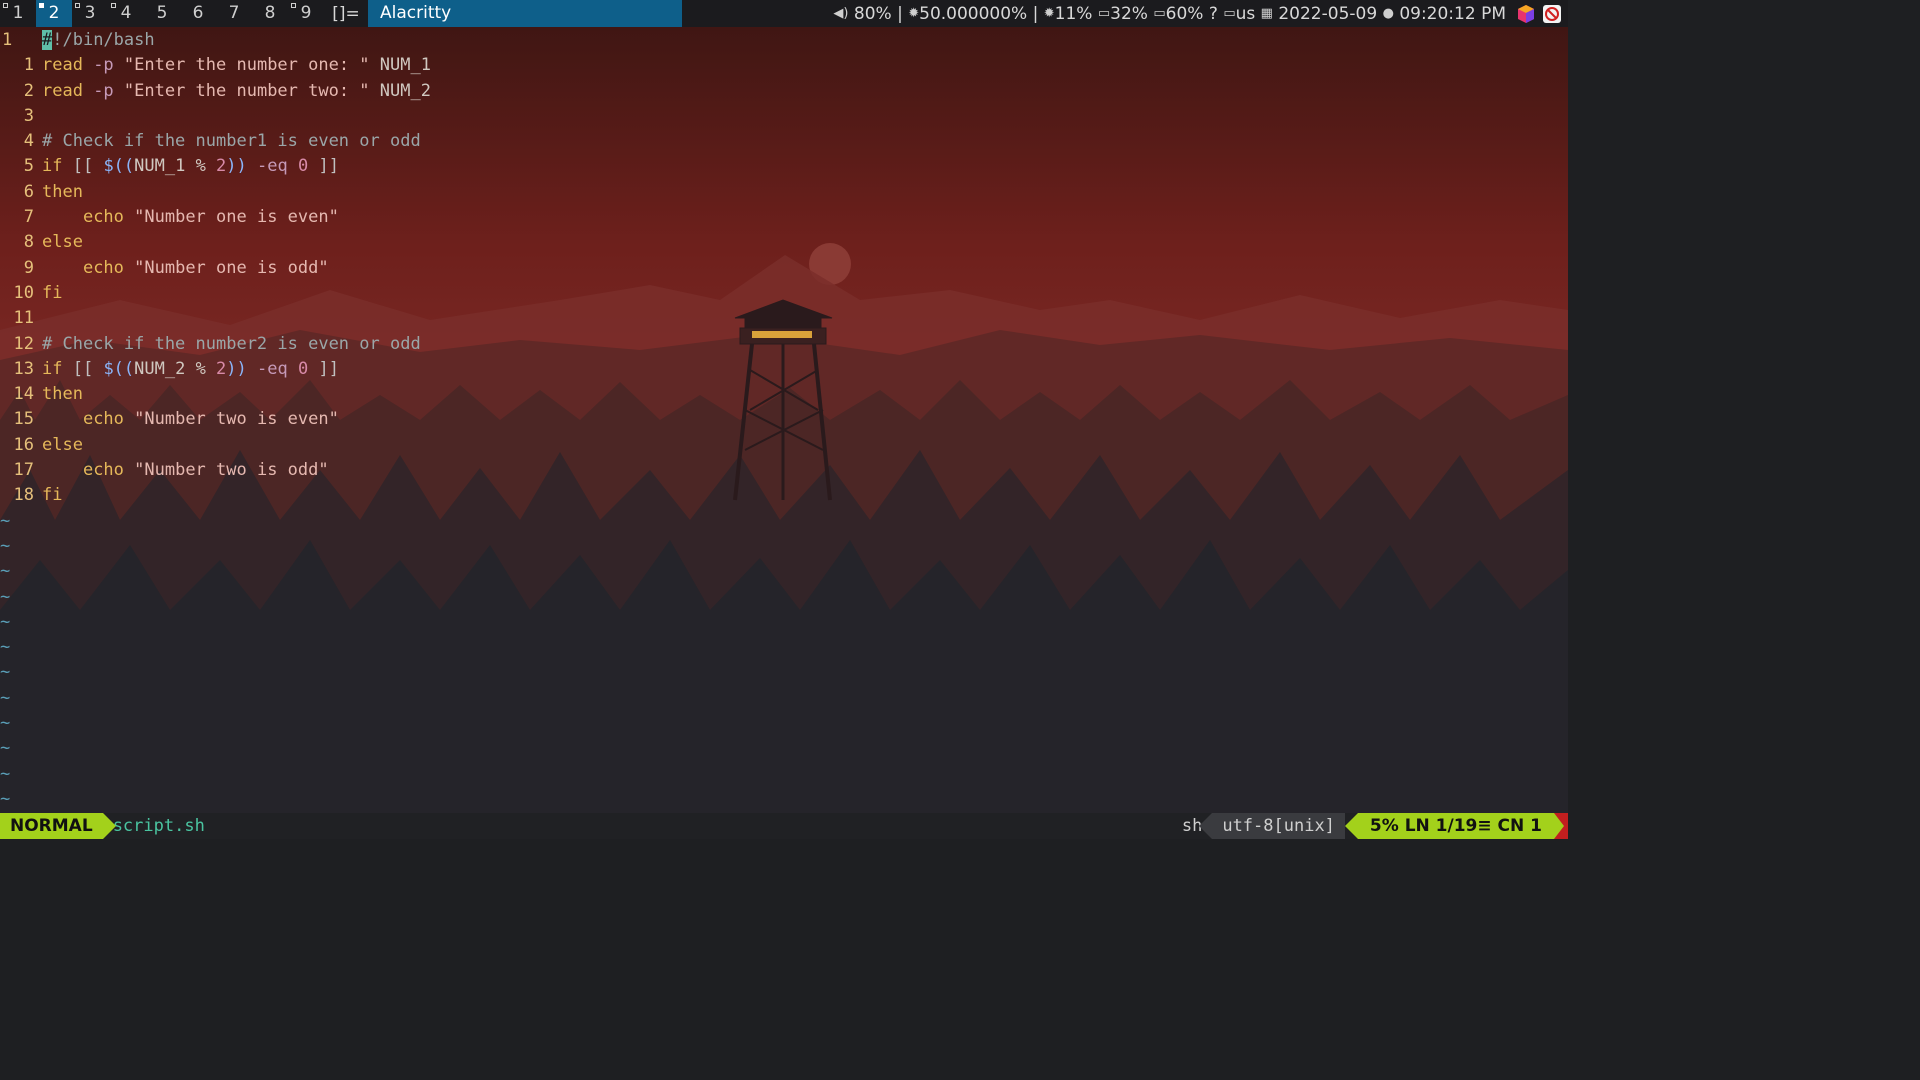 This screenshot has height=1080, width=1920. Describe the element at coordinates (90, 13) in the screenshot. I see `workspace-tag-3: 3` at that location.